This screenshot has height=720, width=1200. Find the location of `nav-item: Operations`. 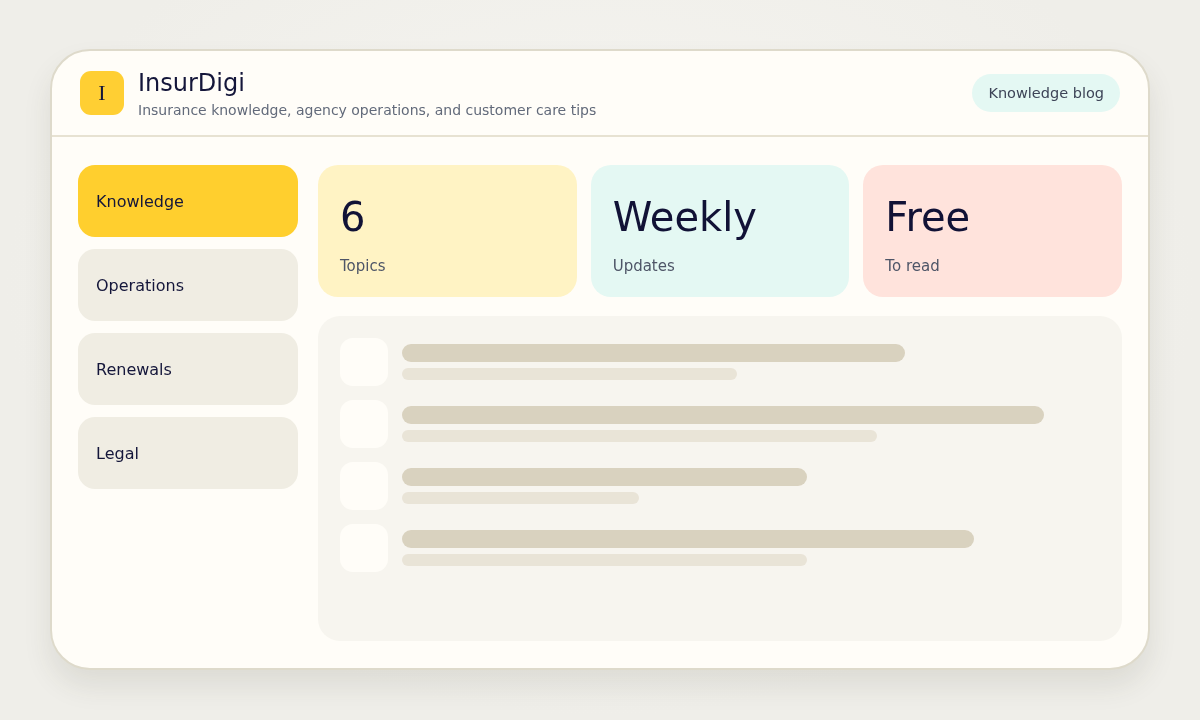

nav-item: Operations is located at coordinates (188, 285).